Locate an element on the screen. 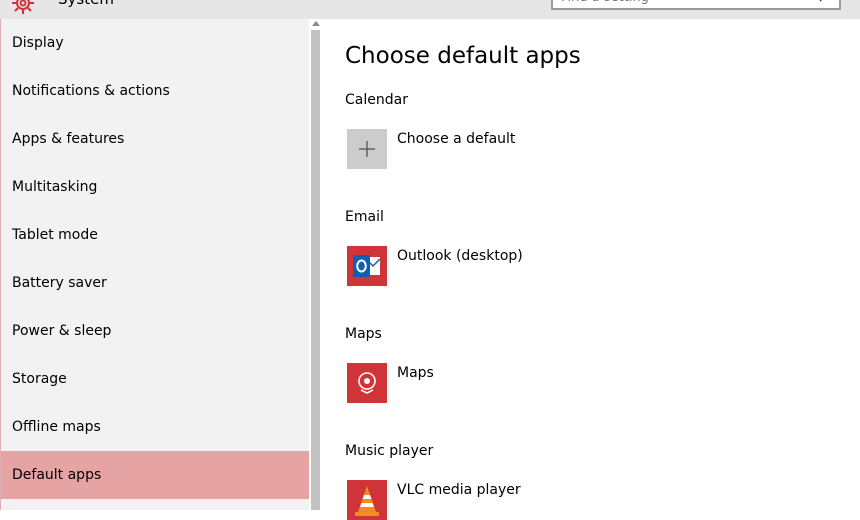 The width and height of the screenshot is (860, 520). section-label-calendar: Calendar is located at coordinates (376, 100).